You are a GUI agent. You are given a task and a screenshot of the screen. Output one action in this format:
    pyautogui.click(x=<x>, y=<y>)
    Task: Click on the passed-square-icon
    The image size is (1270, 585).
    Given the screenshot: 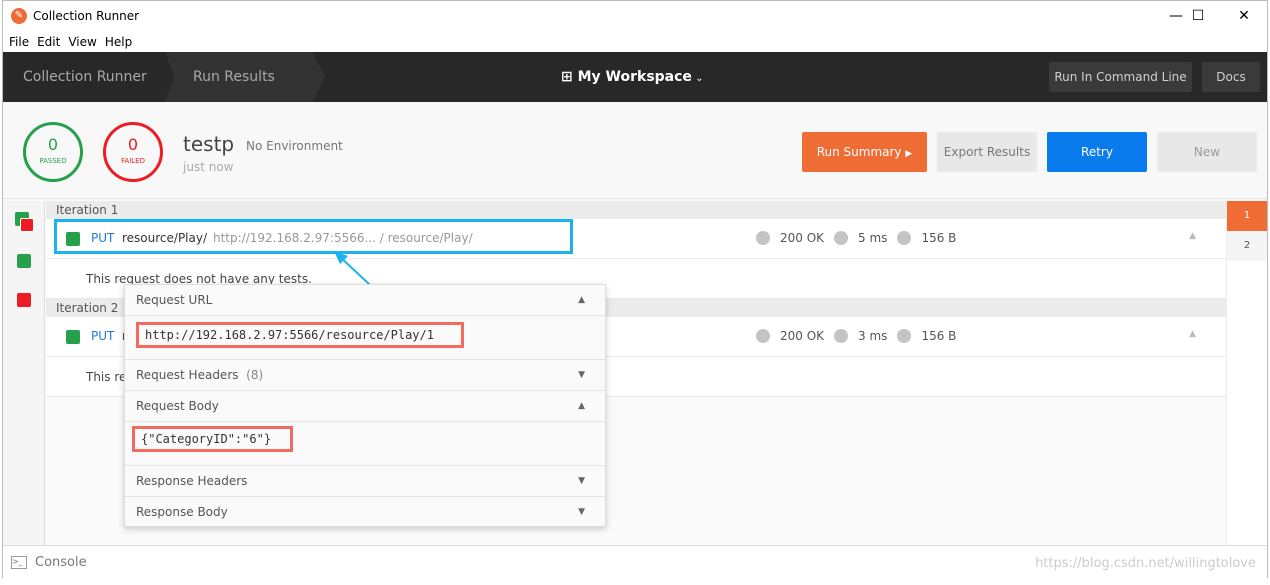 What is the action you would take?
    pyautogui.click(x=24, y=261)
    